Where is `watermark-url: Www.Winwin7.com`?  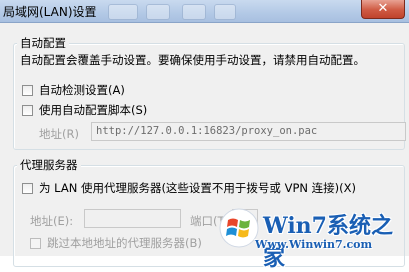
watermark-url: Www.Winwin7.com is located at coordinates (314, 244).